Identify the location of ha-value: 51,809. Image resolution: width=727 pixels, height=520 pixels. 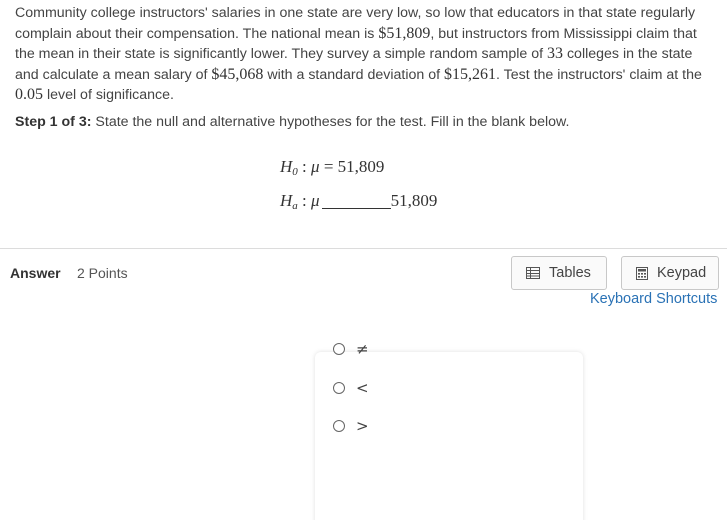
(414, 200).